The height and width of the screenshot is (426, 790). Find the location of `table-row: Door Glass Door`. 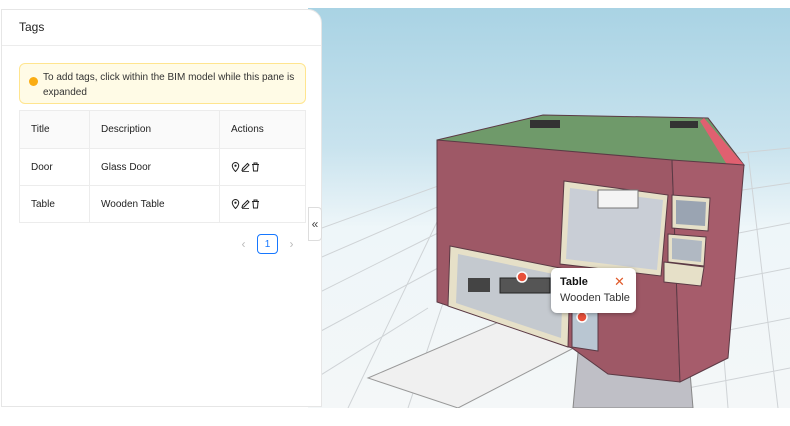

table-row: Door Glass Door is located at coordinates (162, 167).